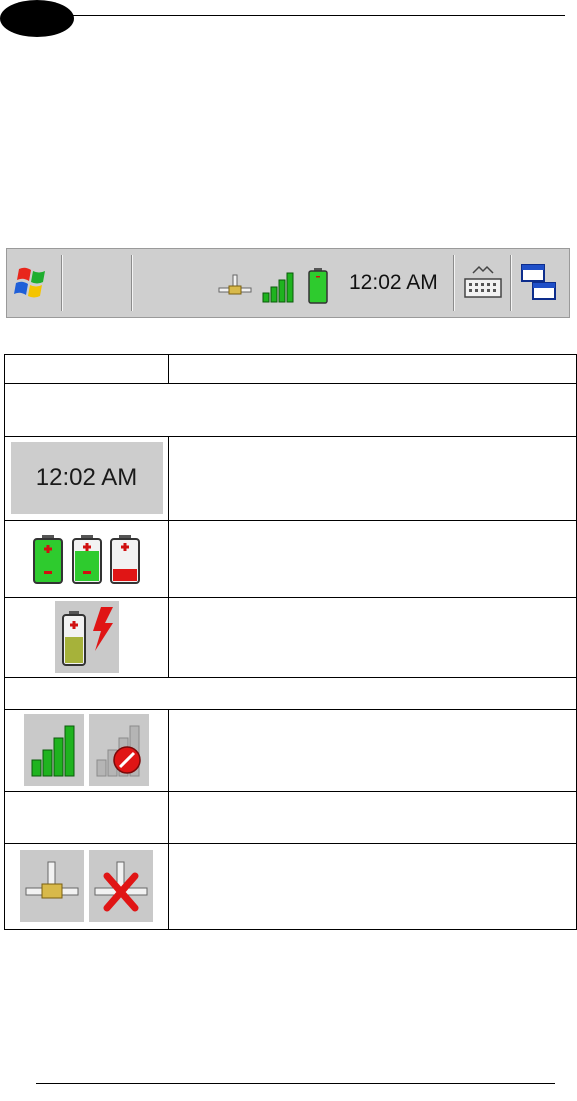 Image resolution: width=577 pixels, height=1101 pixels. What do you see at coordinates (124, 559) in the screenshot?
I see `battery-low-icon` at bounding box center [124, 559].